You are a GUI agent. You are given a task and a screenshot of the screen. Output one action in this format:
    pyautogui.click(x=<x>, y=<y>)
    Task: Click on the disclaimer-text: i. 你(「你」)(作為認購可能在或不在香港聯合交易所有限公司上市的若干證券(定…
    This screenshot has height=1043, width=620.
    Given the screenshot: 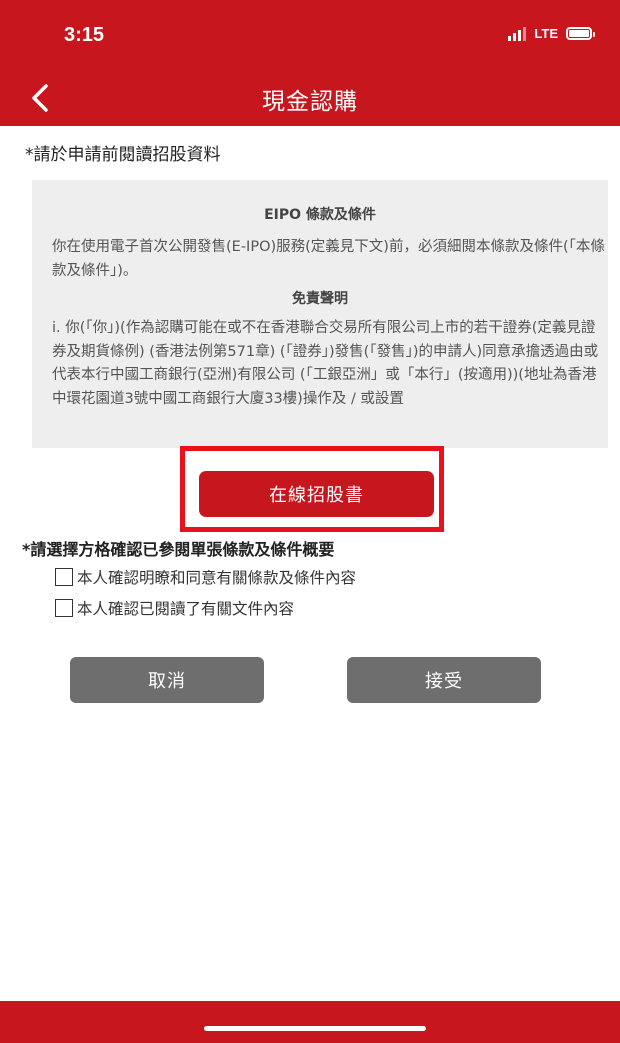 What is the action you would take?
    pyautogui.click(x=325, y=363)
    